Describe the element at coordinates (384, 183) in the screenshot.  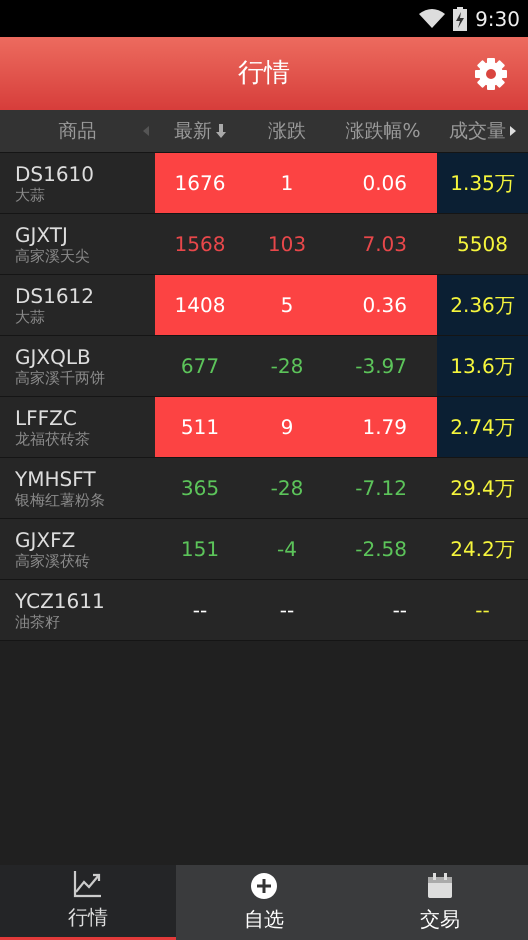
I see `change-percent: 0.06` at that location.